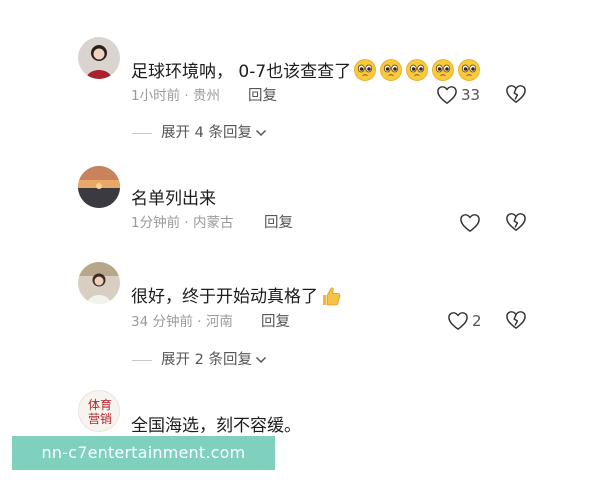  What do you see at coordinates (471, 95) in the screenshot?
I see `like-count: 33` at bounding box center [471, 95].